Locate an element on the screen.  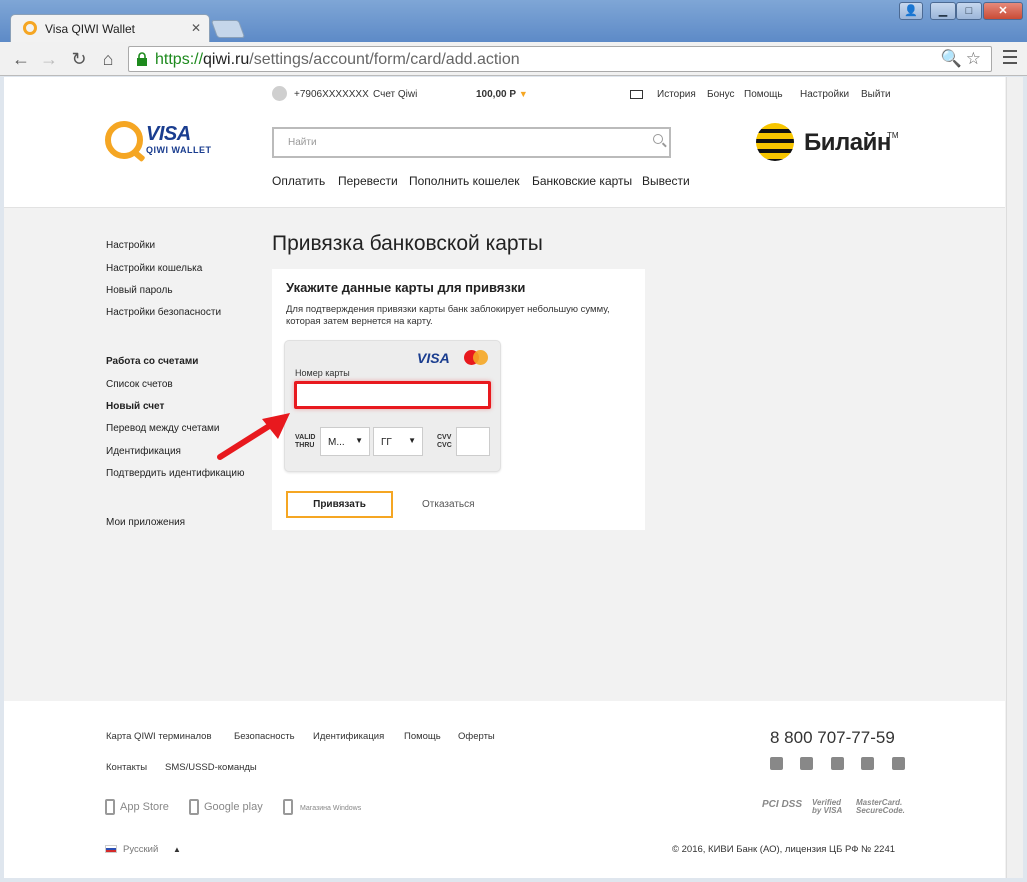
qiwi-favicon-icon is located at coordinates (30, 28).